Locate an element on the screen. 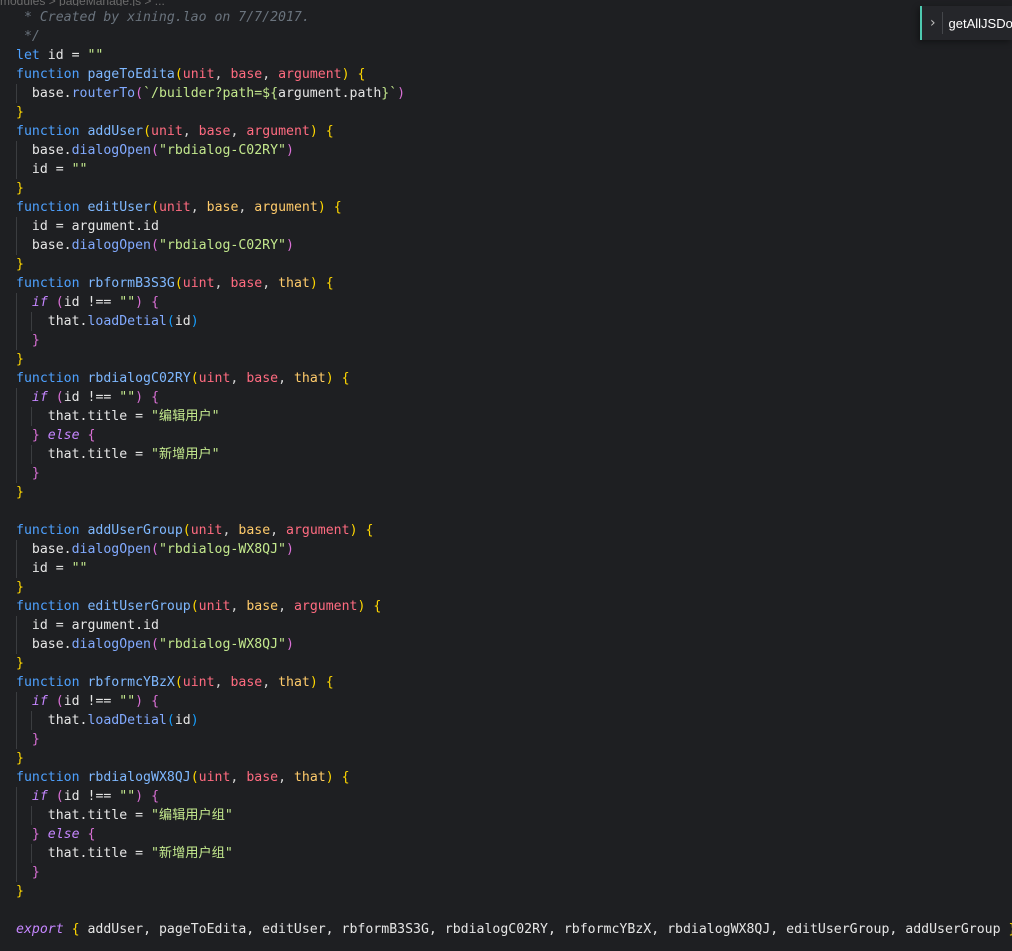 The image size is (1012, 951). code-line: */ is located at coordinates (506, 36).